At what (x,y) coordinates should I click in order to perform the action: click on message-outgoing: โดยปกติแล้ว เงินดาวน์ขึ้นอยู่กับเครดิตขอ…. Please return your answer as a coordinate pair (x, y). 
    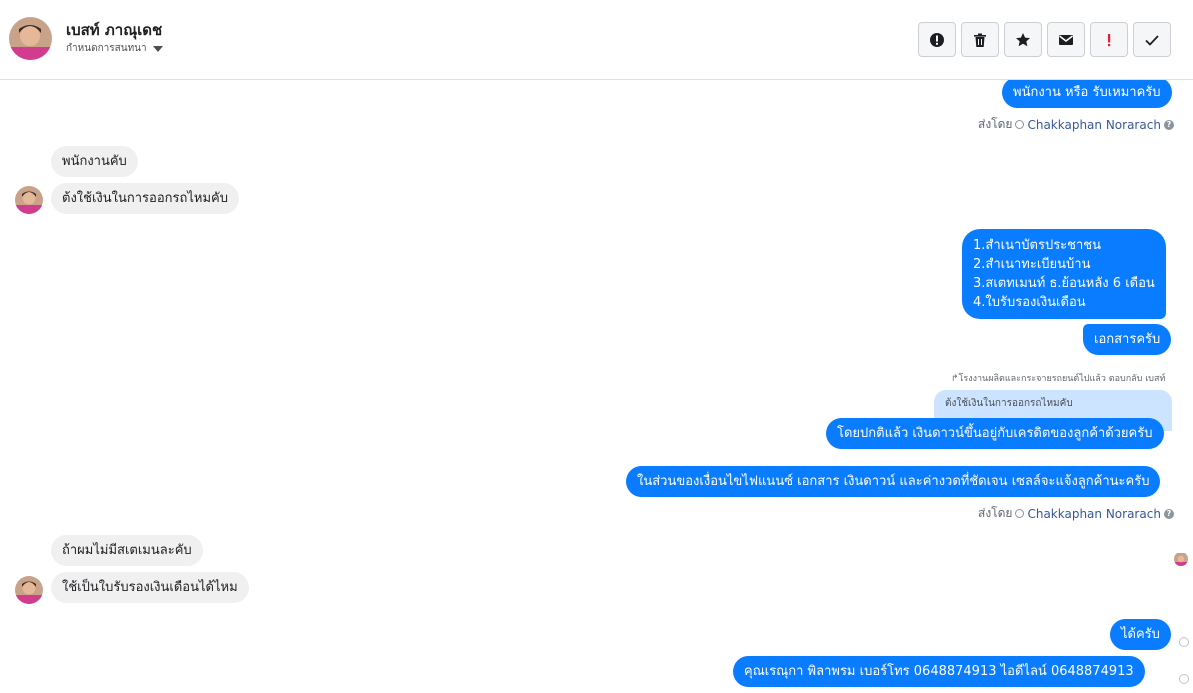
    Looking at the image, I should click on (995, 433).